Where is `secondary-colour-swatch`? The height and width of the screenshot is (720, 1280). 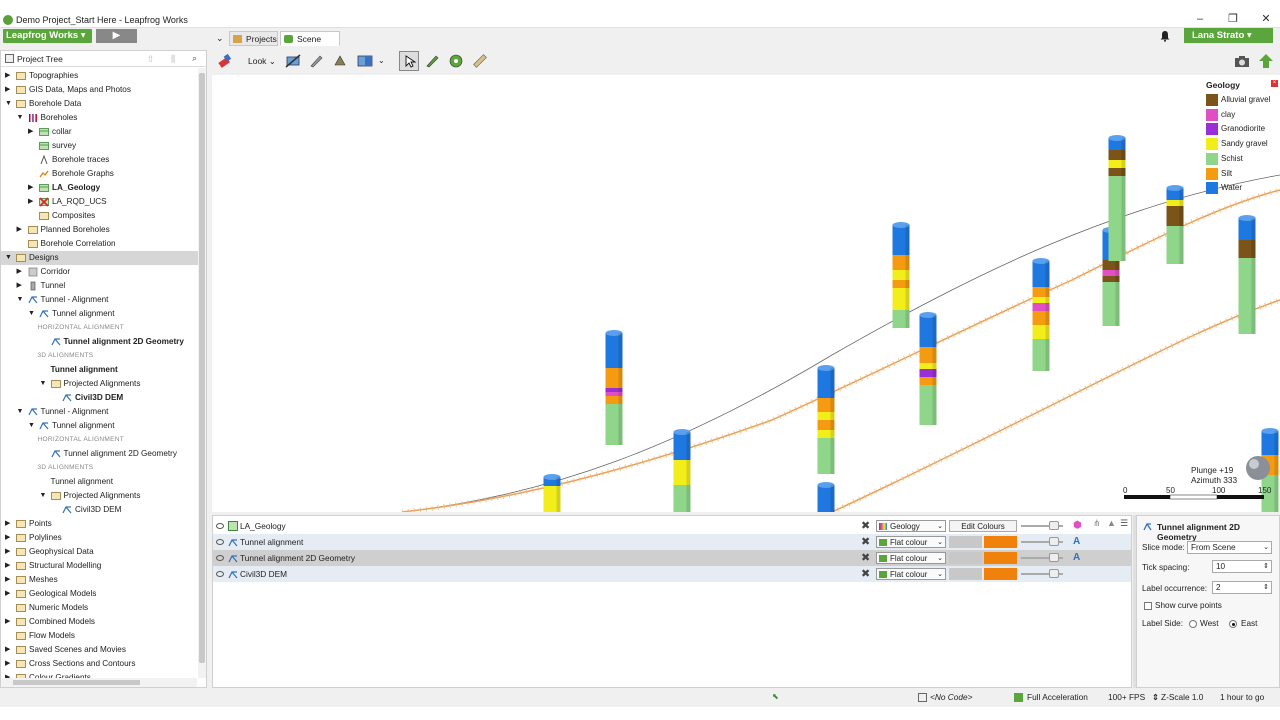
secondary-colour-swatch is located at coordinates (965, 574).